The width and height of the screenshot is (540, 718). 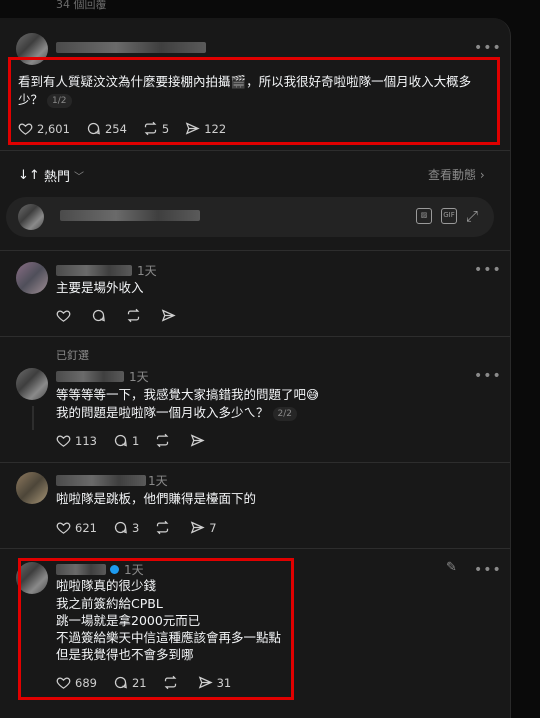 I want to click on reply-actions, so click(x=126, y=315).